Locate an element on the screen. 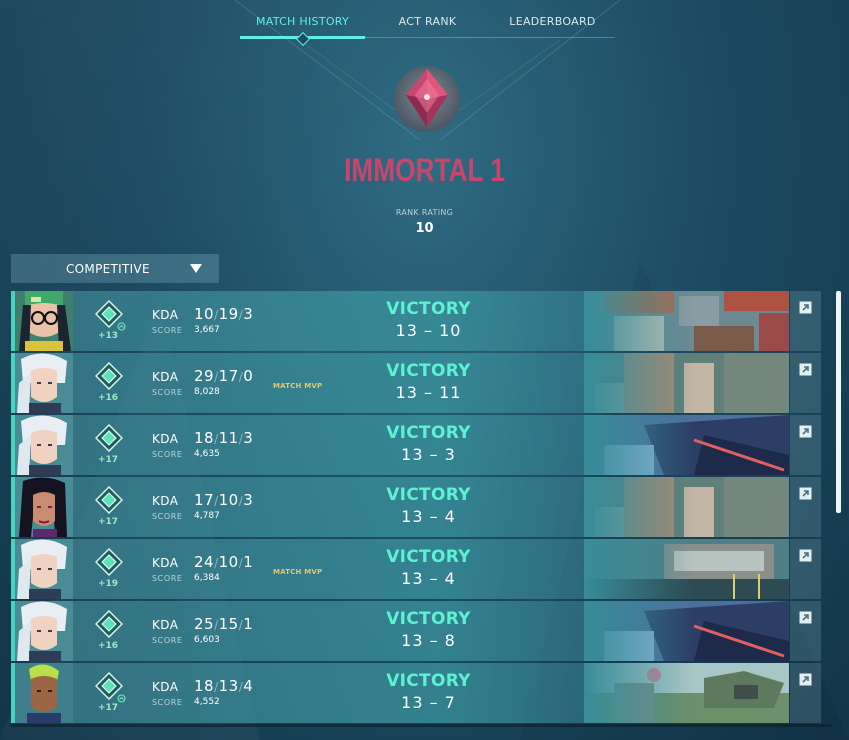 The width and height of the screenshot is (849, 740). round-score: 13 – 11 is located at coordinates (428, 392).